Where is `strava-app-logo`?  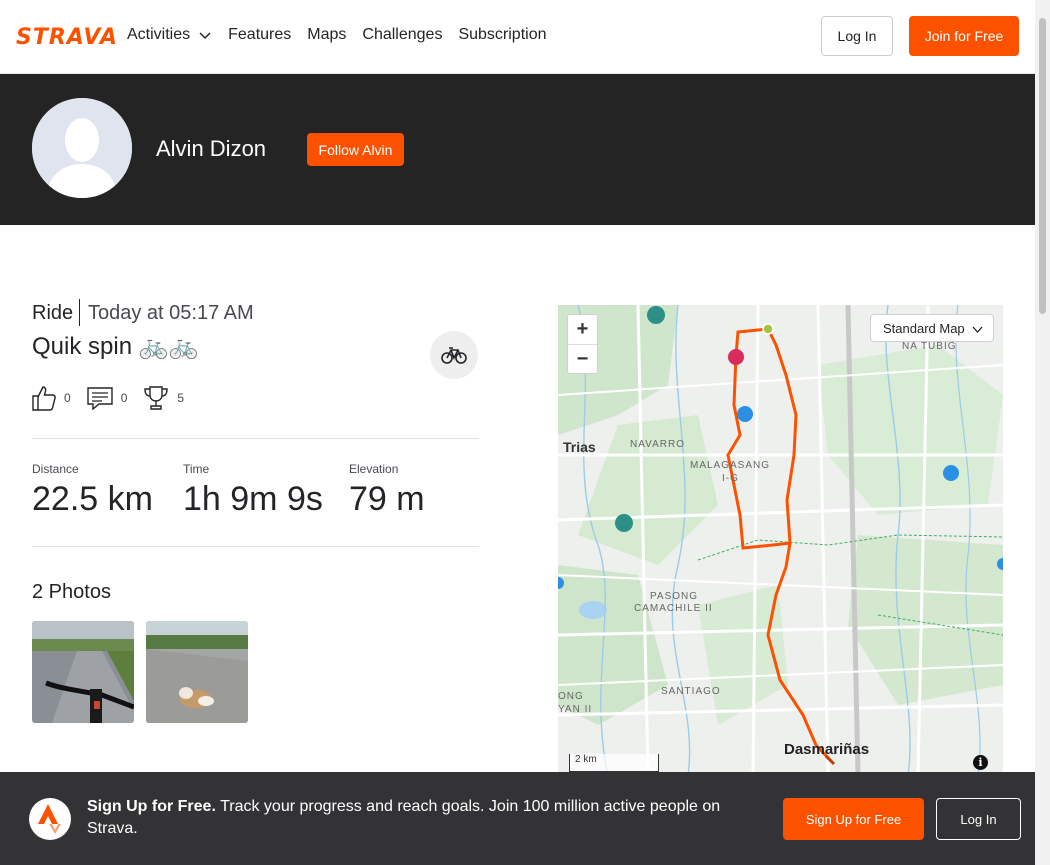
strava-app-logo is located at coordinates (50, 819).